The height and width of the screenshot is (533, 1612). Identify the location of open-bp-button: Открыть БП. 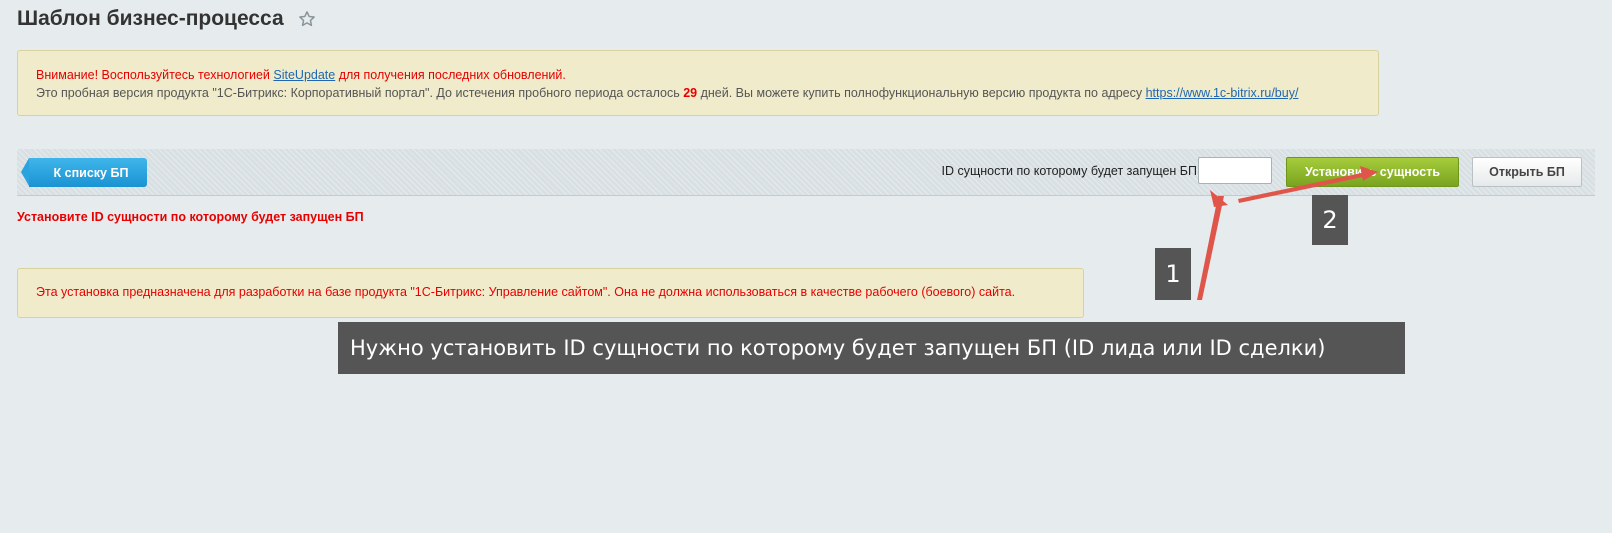
(1527, 172).